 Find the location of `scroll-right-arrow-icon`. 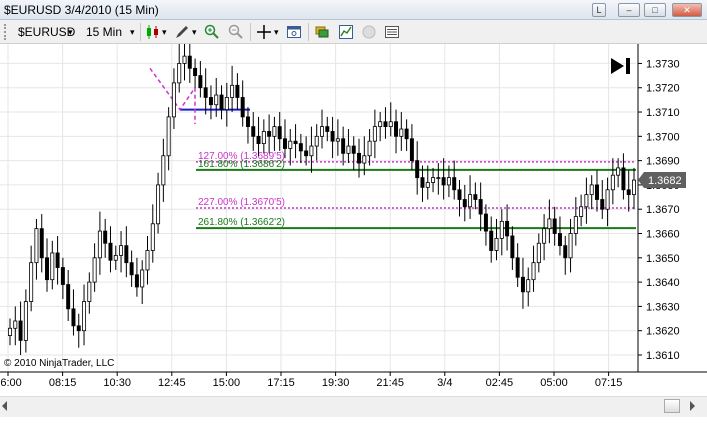

scroll-right-arrow-icon is located at coordinates (692, 406).